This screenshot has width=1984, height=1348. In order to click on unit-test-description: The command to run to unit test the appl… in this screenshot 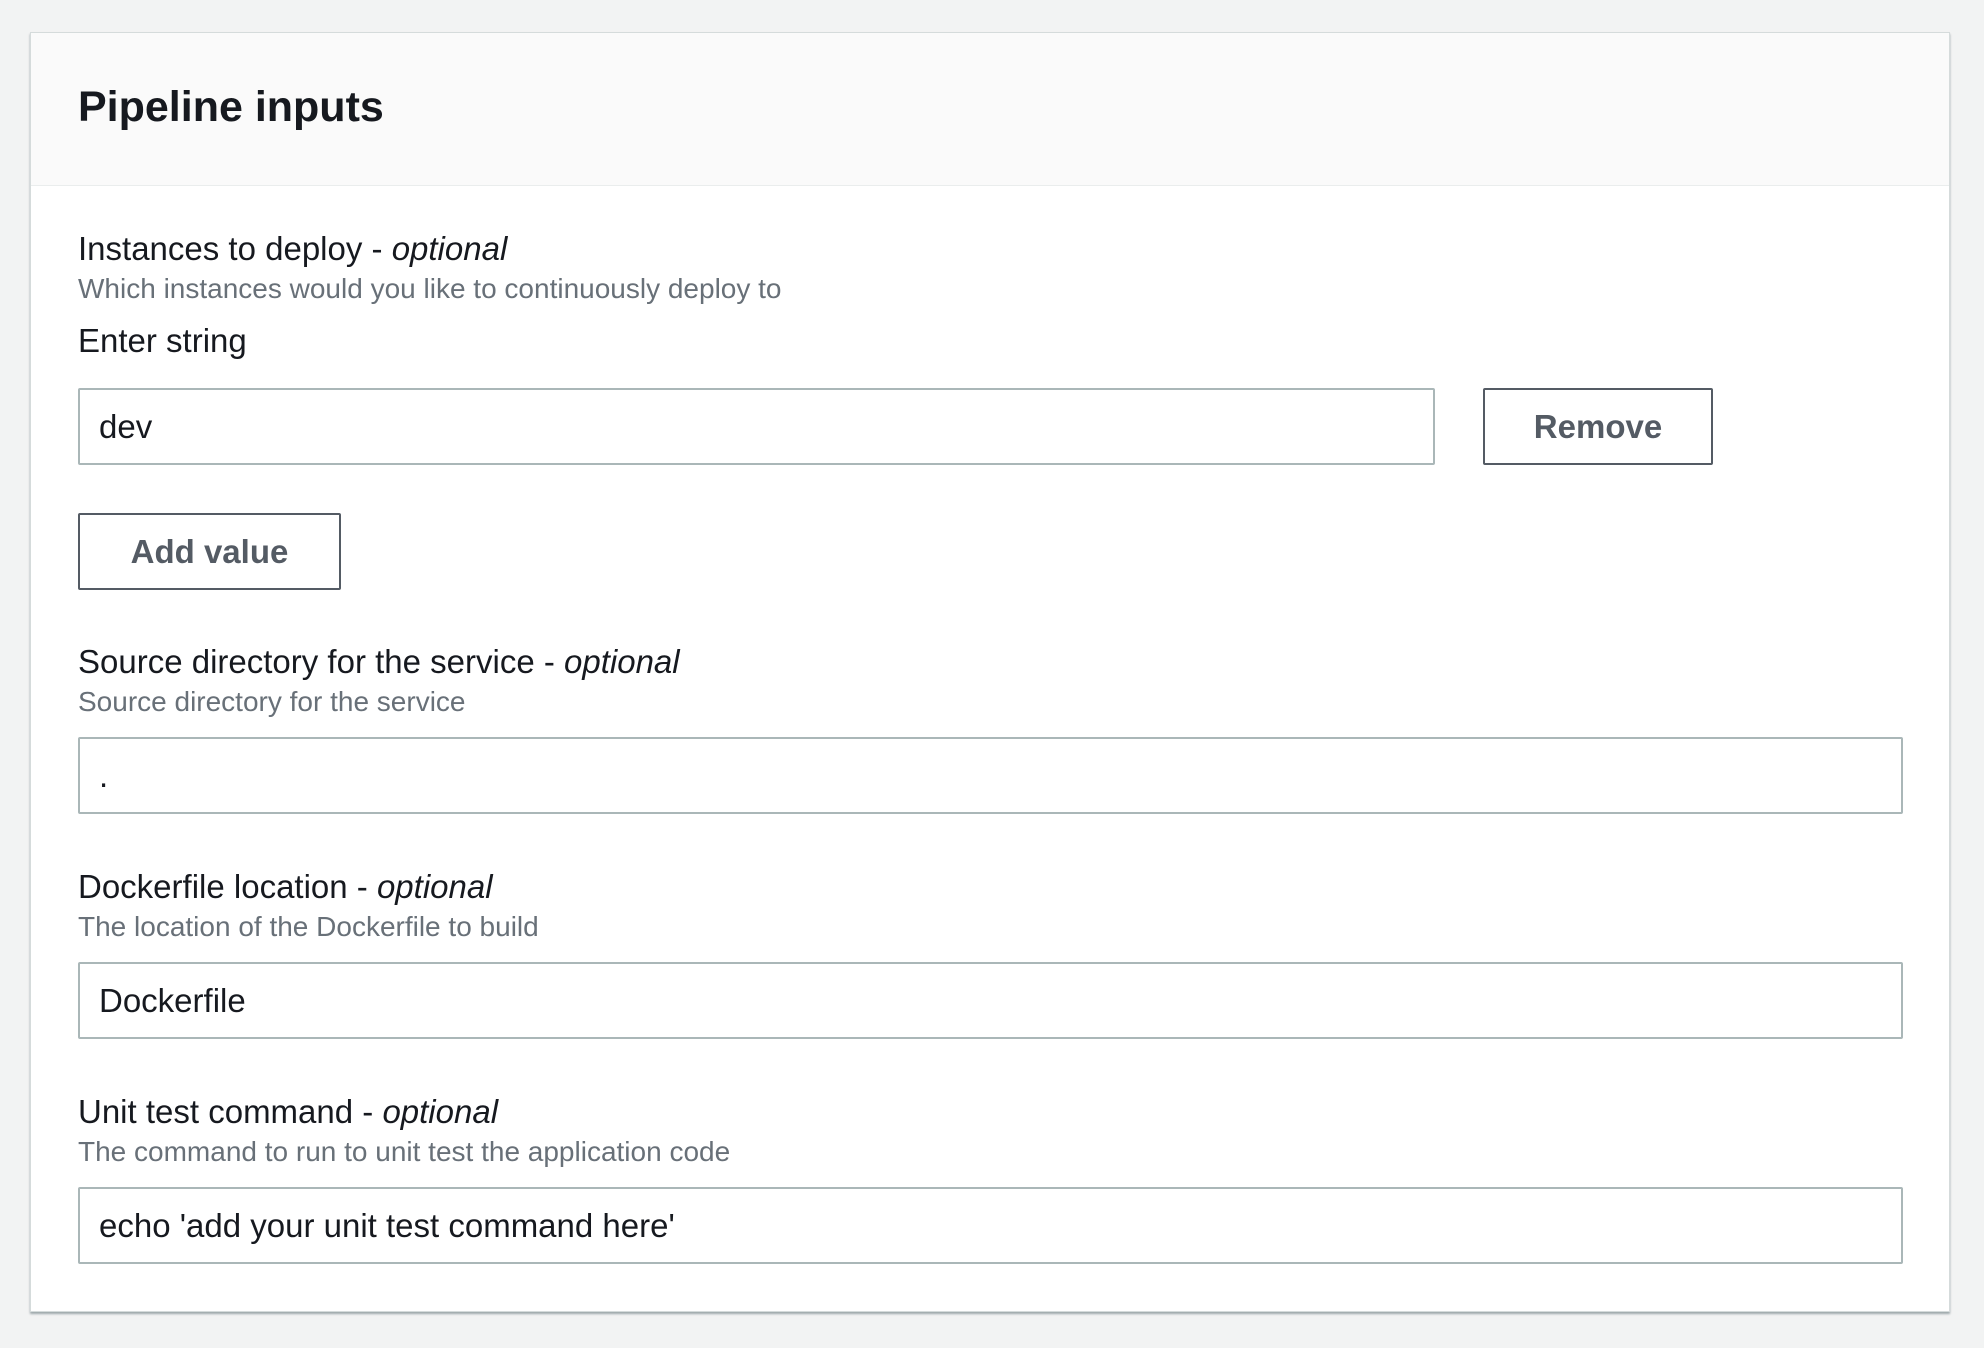, I will do `click(404, 1151)`.